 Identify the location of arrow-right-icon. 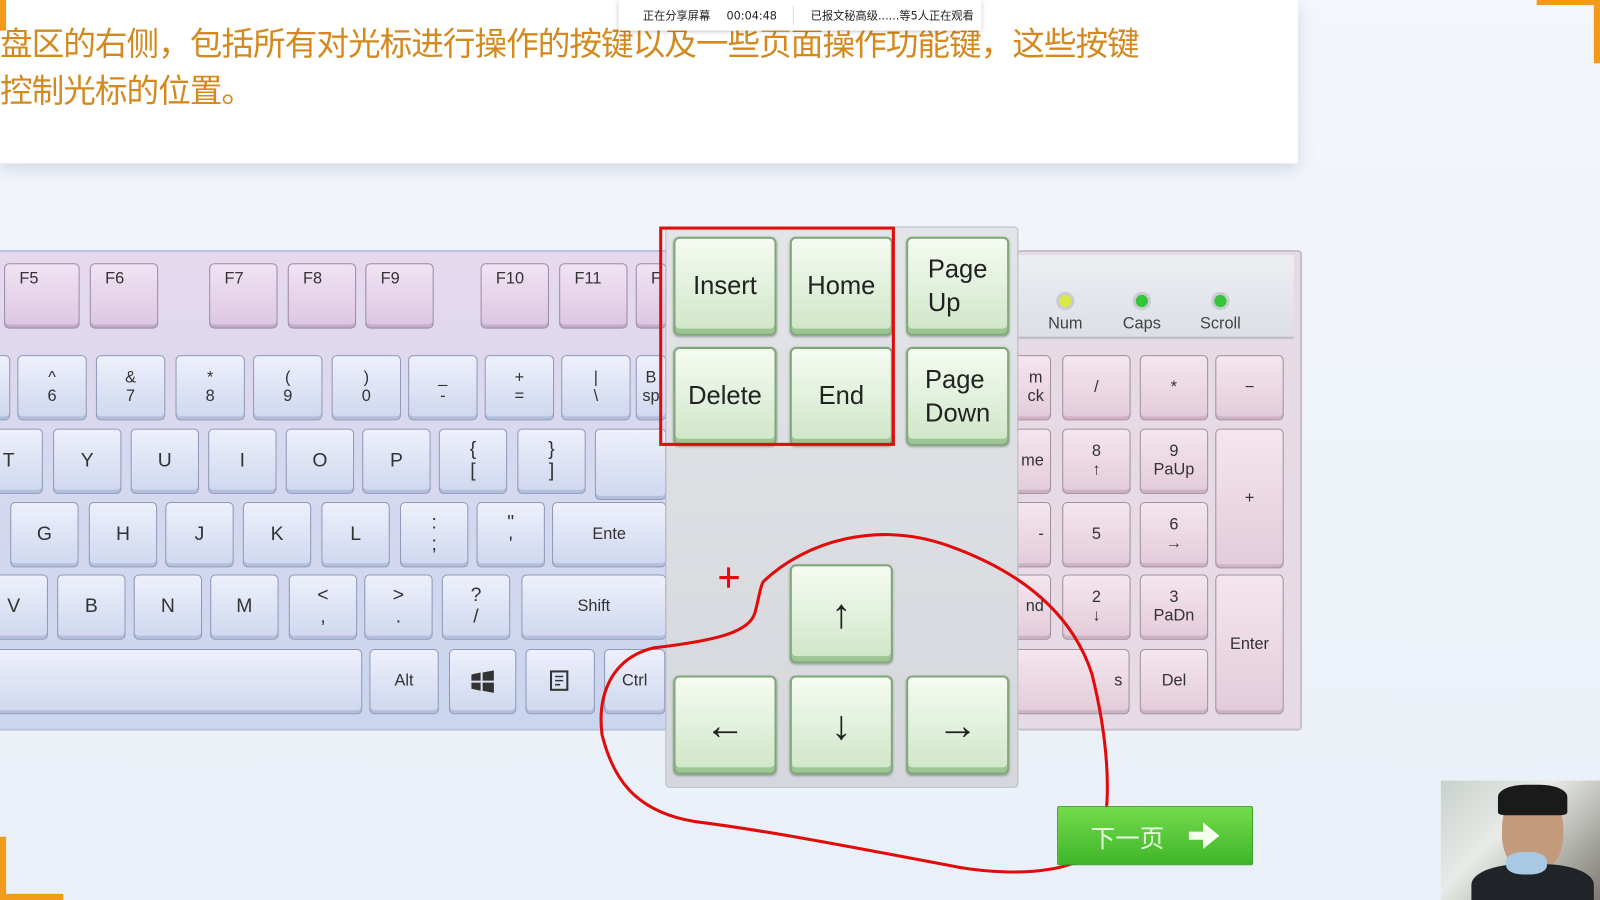
(1204, 835).